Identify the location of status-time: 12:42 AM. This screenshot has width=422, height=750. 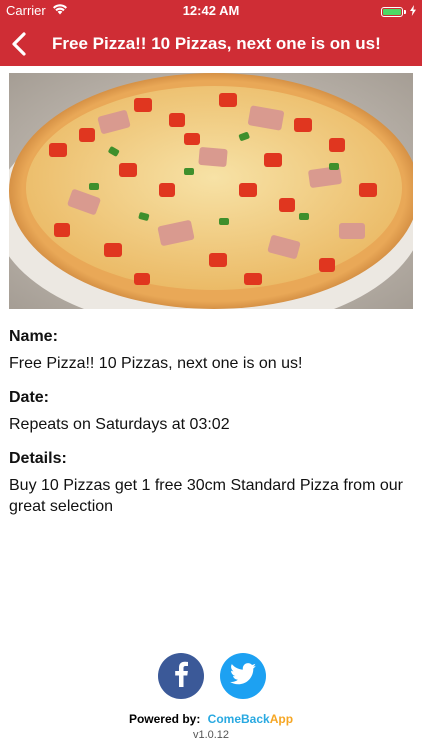
(211, 10).